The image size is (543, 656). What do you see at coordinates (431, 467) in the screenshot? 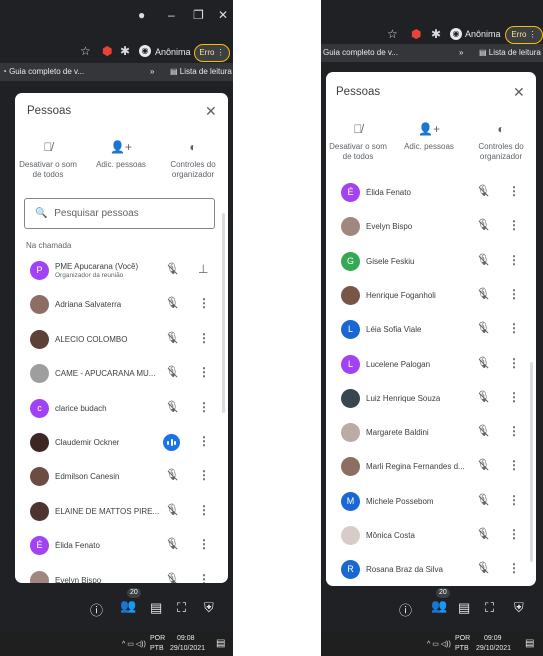
I see `participant-row: Marli Regina Fernandes d... 🎙 ⋮` at bounding box center [431, 467].